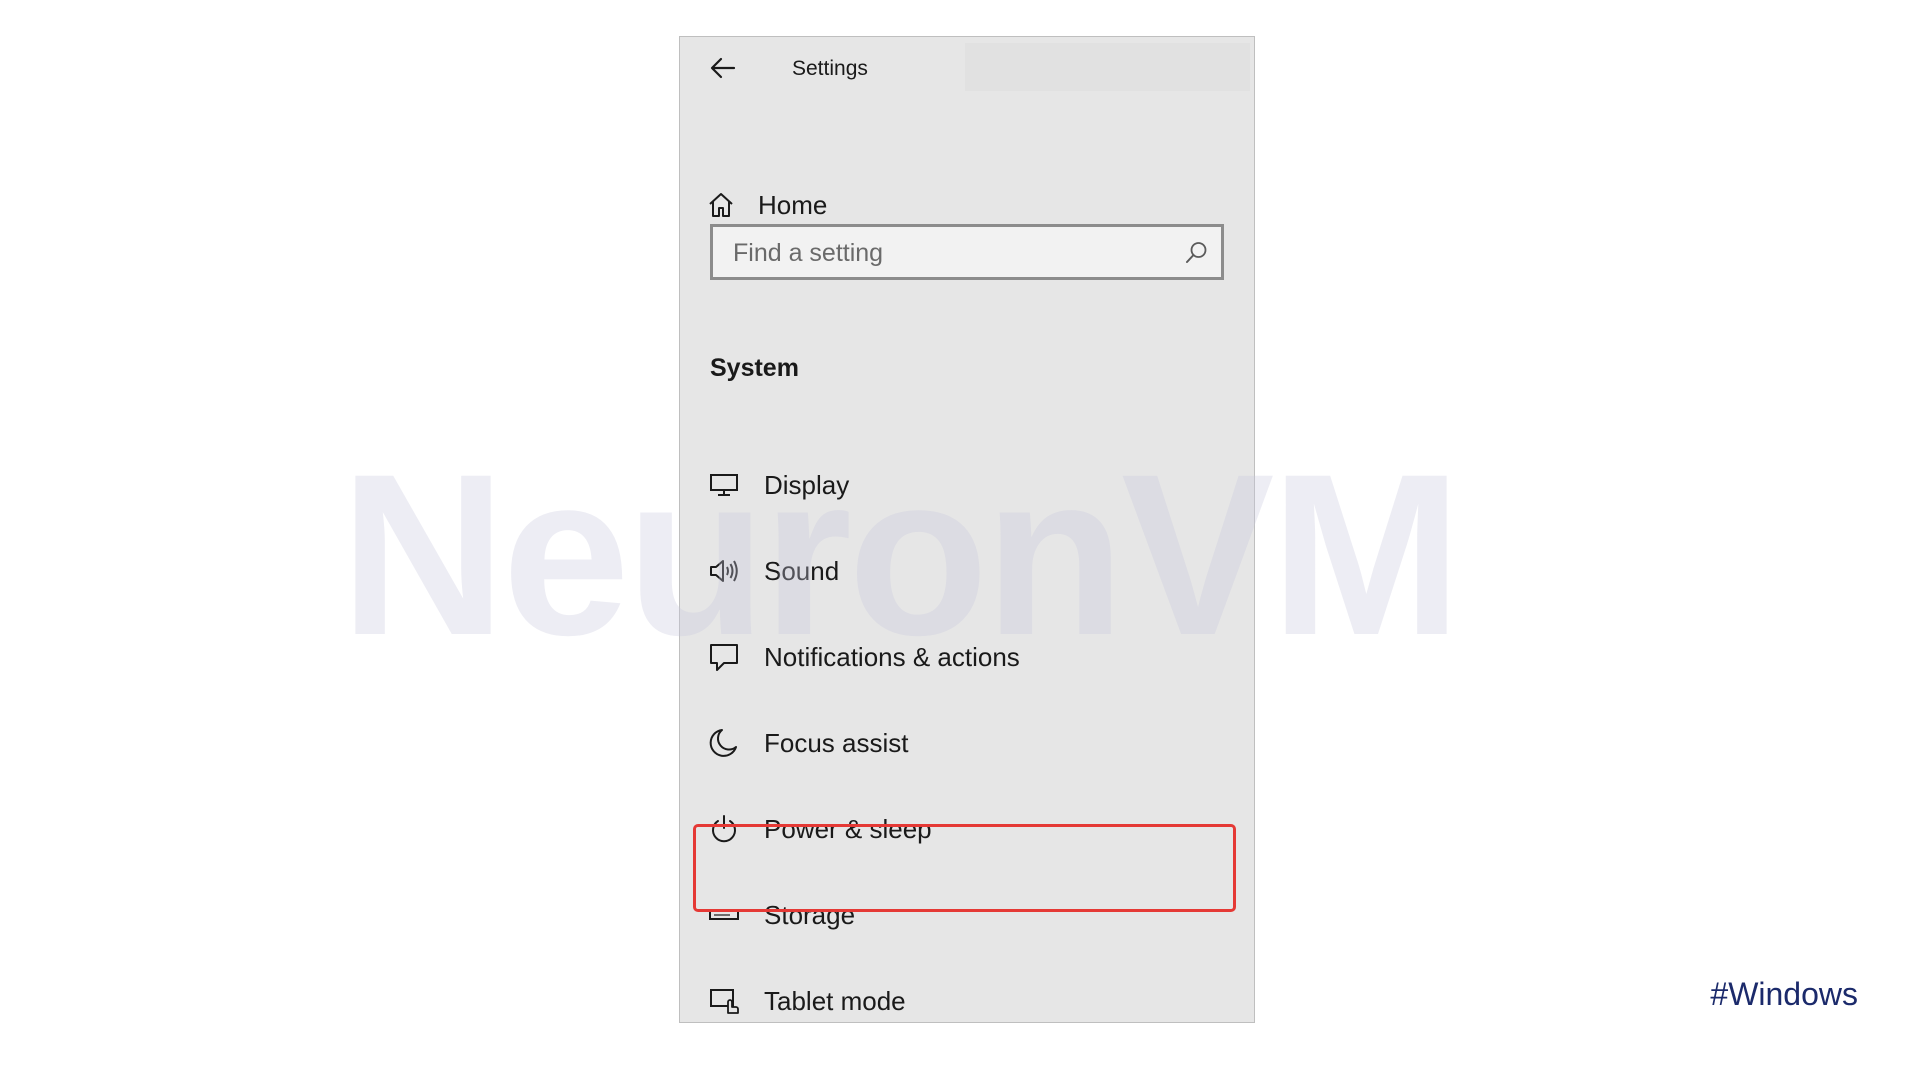  I want to click on sidebar-item-home: Home, so click(766, 205).